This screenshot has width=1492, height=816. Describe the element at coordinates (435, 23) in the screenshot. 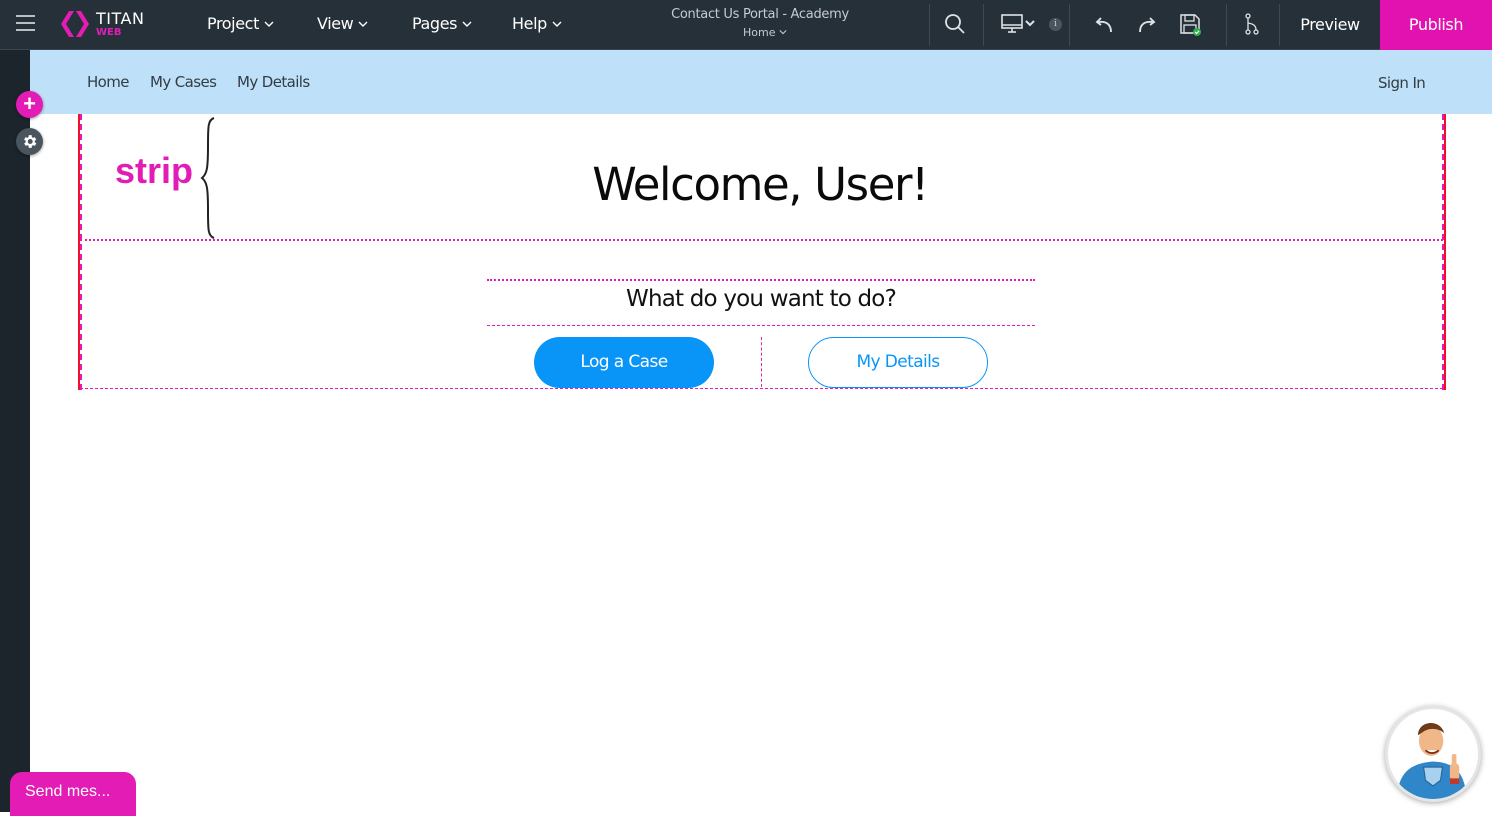

I see `menu-pages-label: Pages` at that location.